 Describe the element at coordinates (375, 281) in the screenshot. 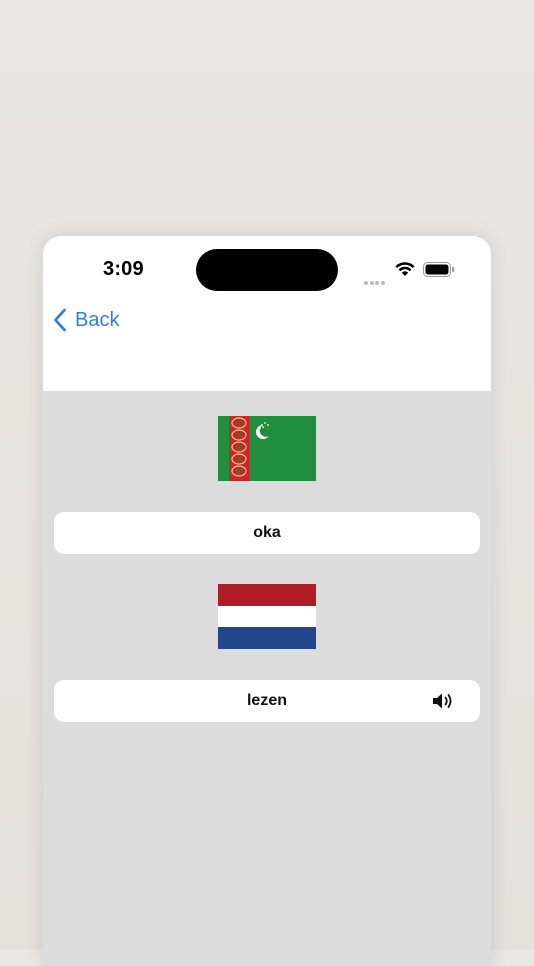

I see `cellular-signal-icon` at that location.